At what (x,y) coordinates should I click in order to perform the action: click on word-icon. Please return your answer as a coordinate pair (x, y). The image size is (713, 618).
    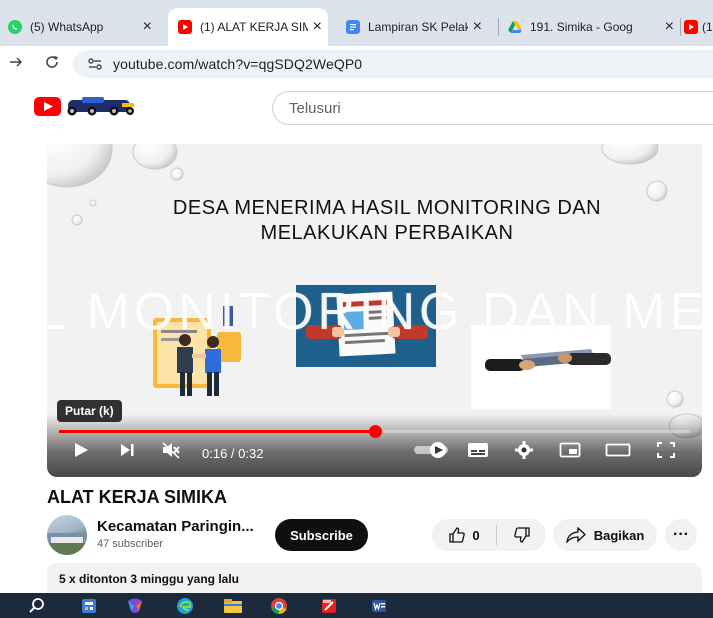
    Looking at the image, I should click on (379, 606).